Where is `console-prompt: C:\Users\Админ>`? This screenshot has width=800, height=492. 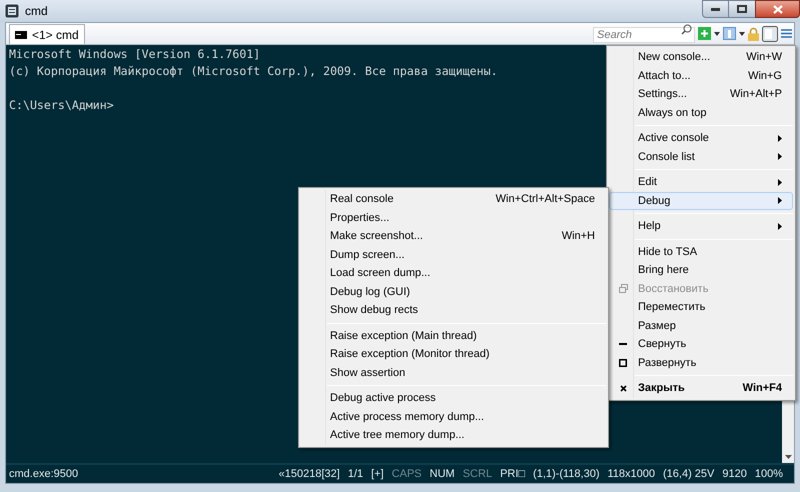
console-prompt: C:\Users\Админ> is located at coordinates (61, 105).